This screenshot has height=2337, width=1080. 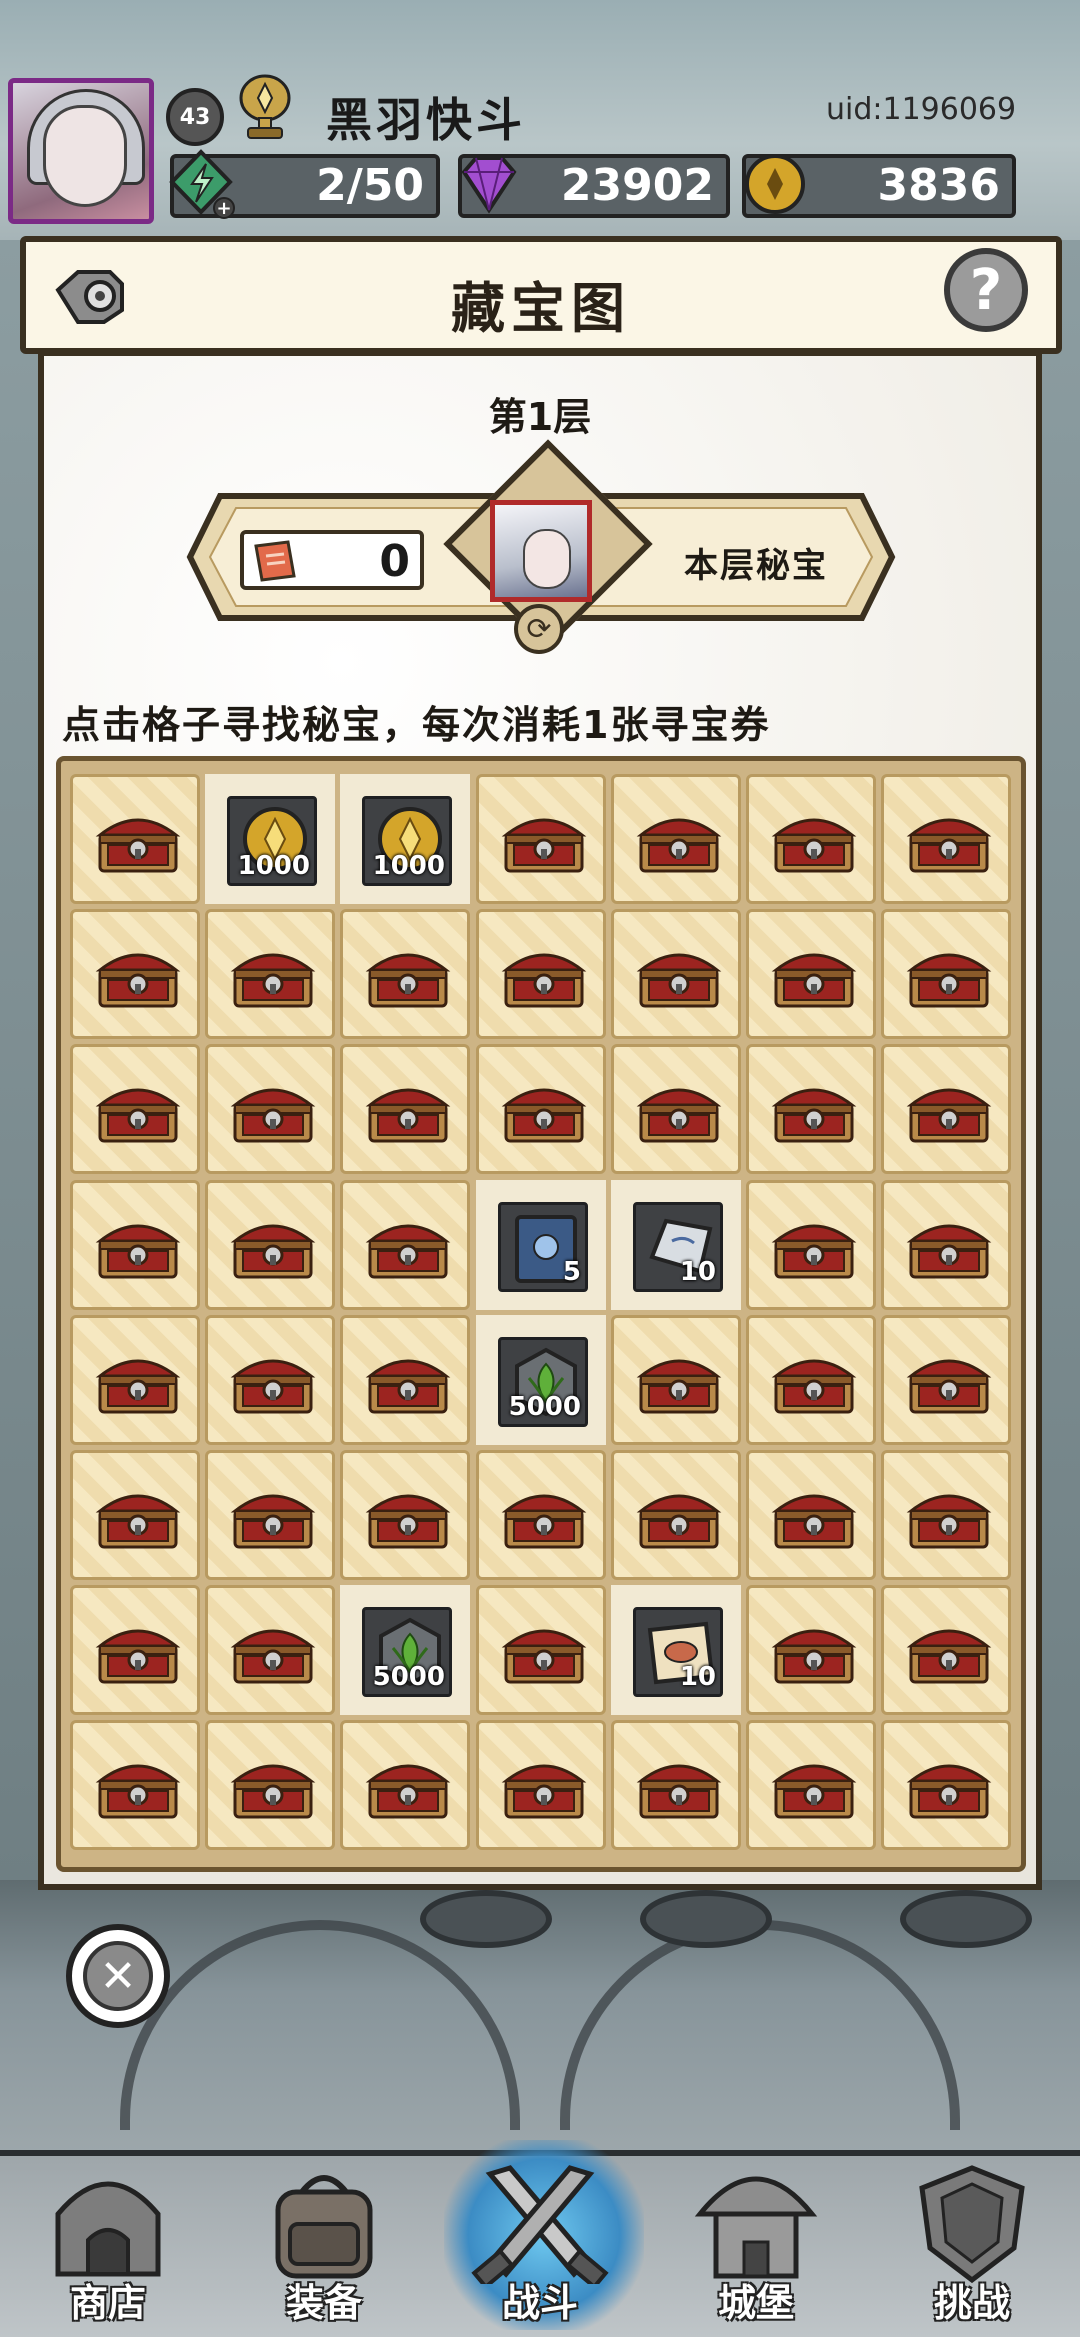 I want to click on nav-item-challenge: 挑战, so click(x=972, y=2245).